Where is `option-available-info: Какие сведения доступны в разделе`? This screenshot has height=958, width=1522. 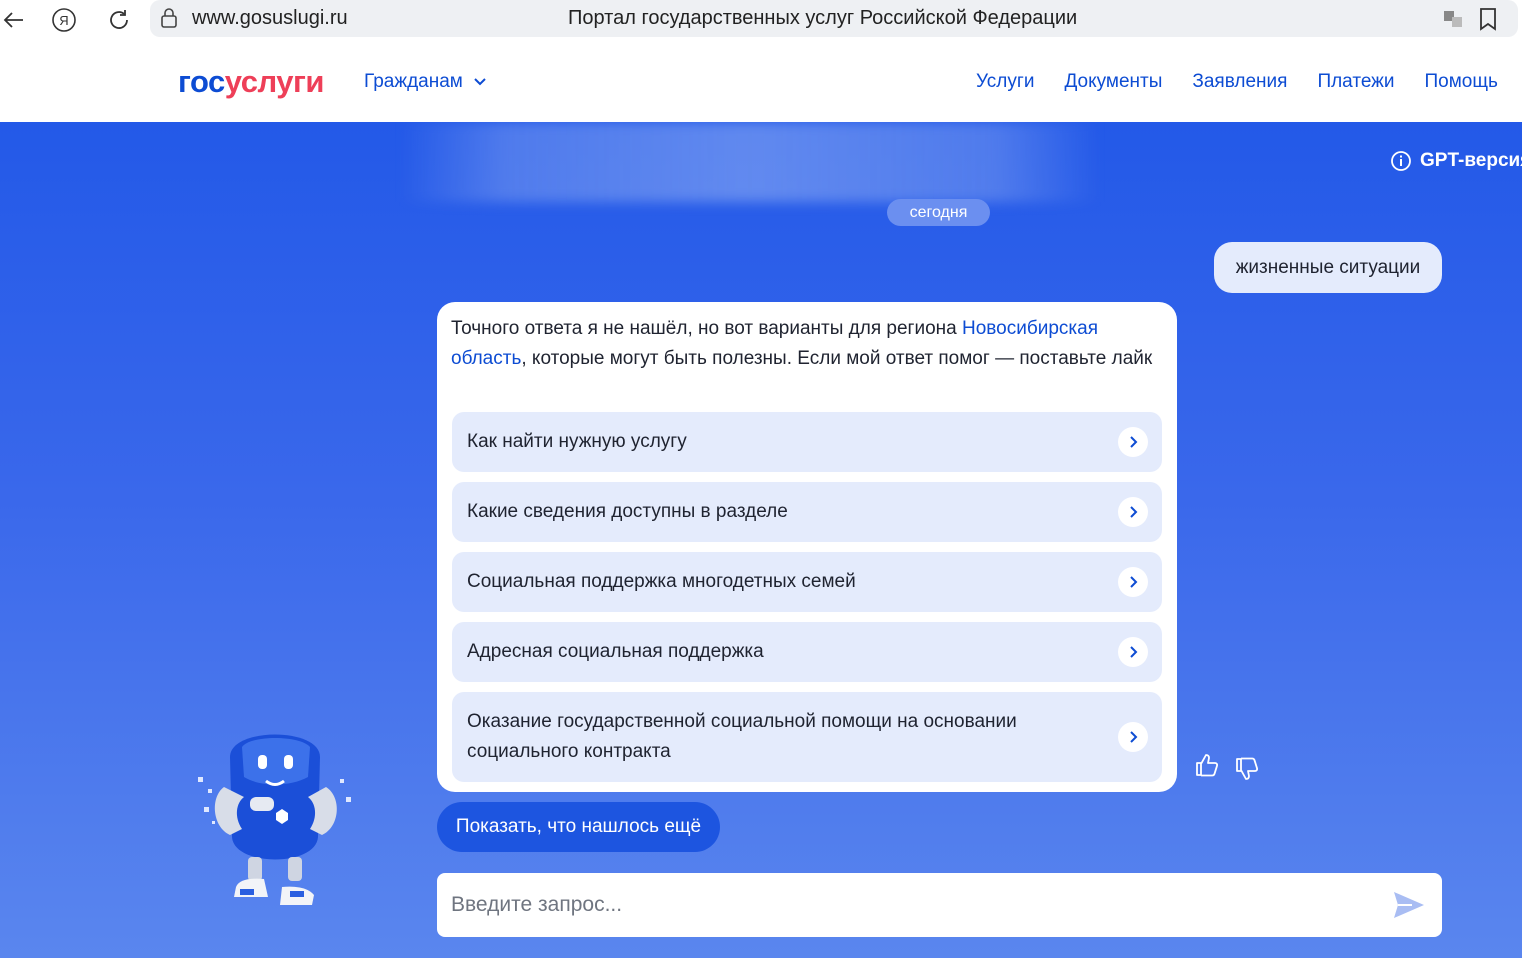
option-available-info: Какие сведения доступны в разделе is located at coordinates (807, 512).